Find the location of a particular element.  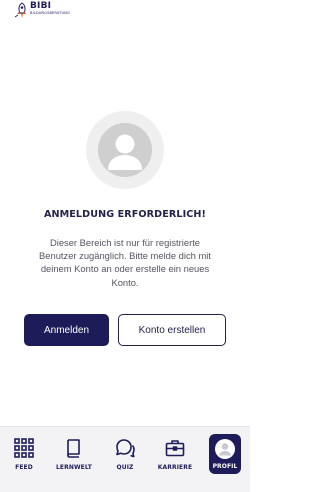

avatar-placeholder is located at coordinates (125, 150).